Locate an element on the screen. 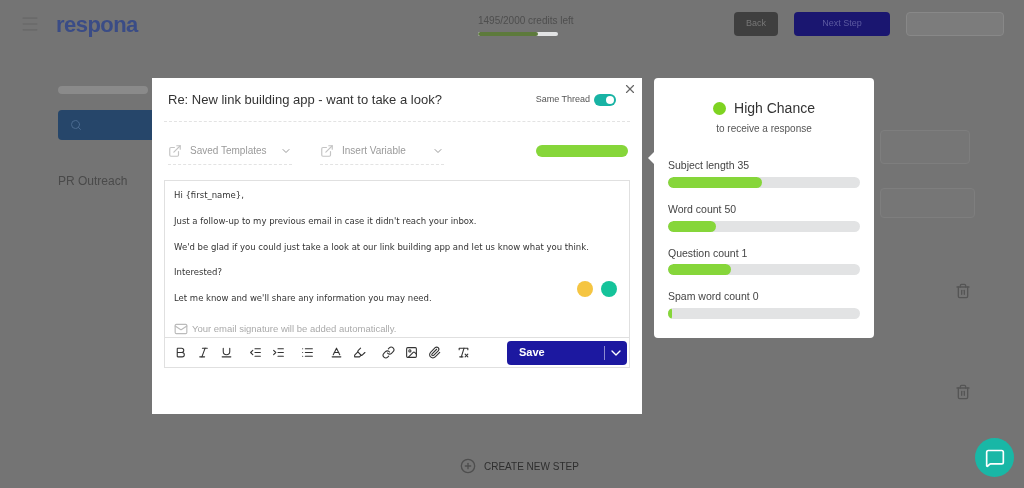 The height and width of the screenshot is (488, 1024). italic-icon is located at coordinates (203, 352).